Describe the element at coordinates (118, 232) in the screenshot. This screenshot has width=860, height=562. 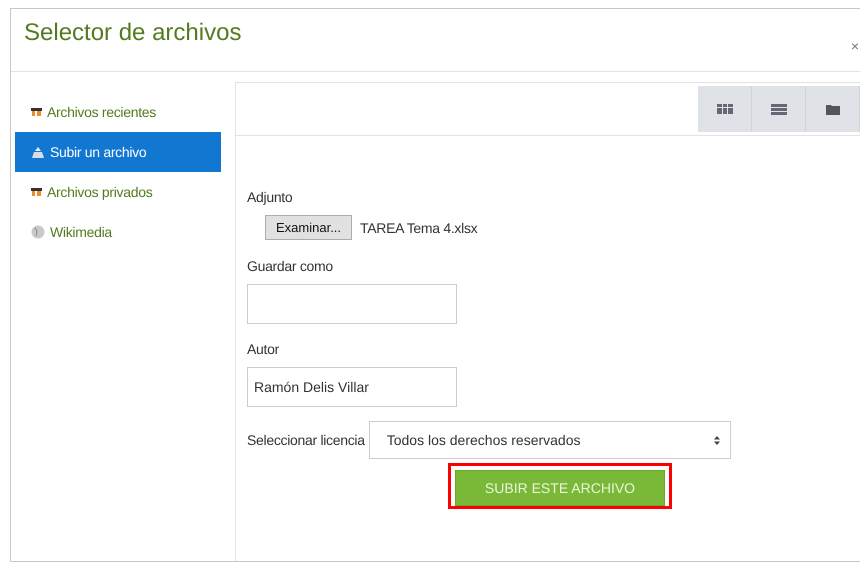
I see `sidebar-item: Wikimedia` at that location.